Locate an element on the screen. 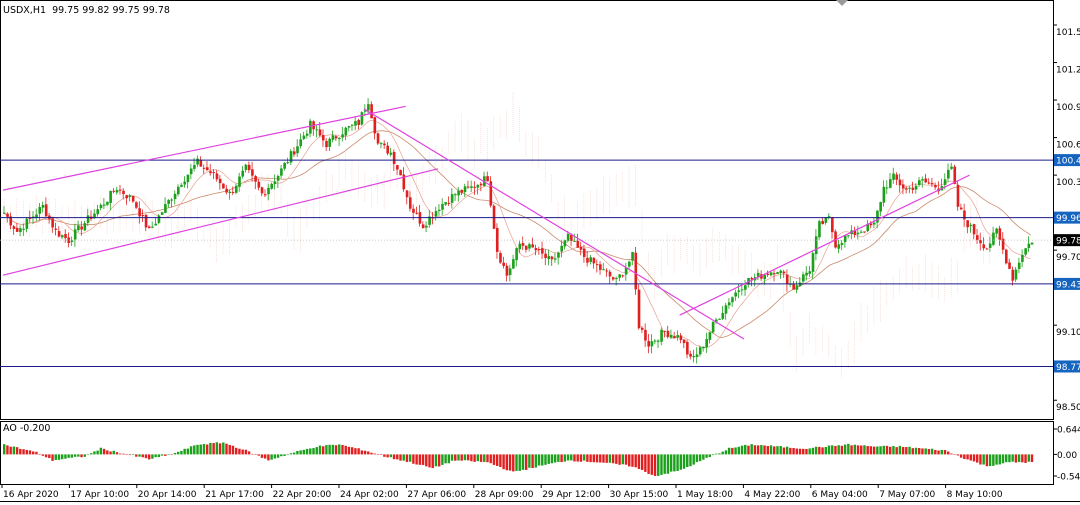 Image resolution: width=1080 pixels, height=505 pixels. chart-shift-marker-icon is located at coordinates (842, 3).